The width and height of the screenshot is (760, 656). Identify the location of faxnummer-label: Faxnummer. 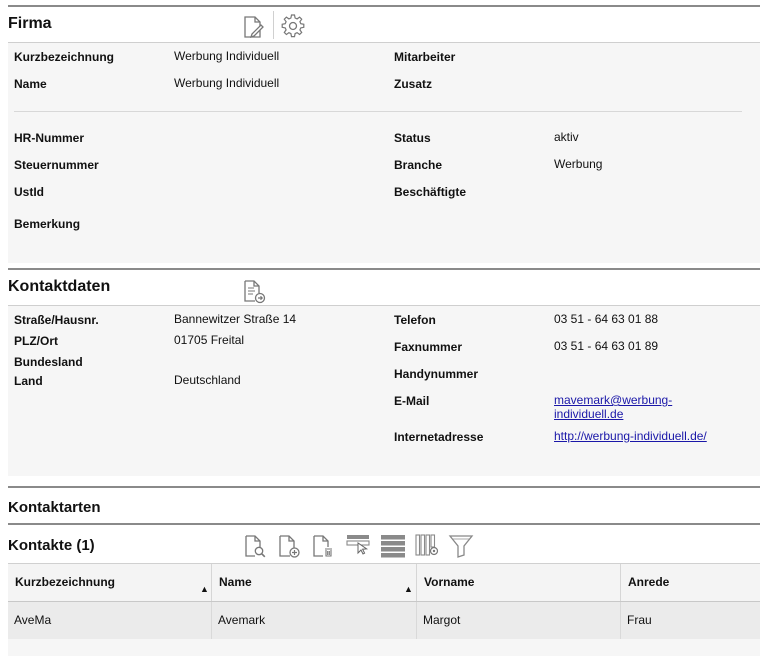
(428, 347).